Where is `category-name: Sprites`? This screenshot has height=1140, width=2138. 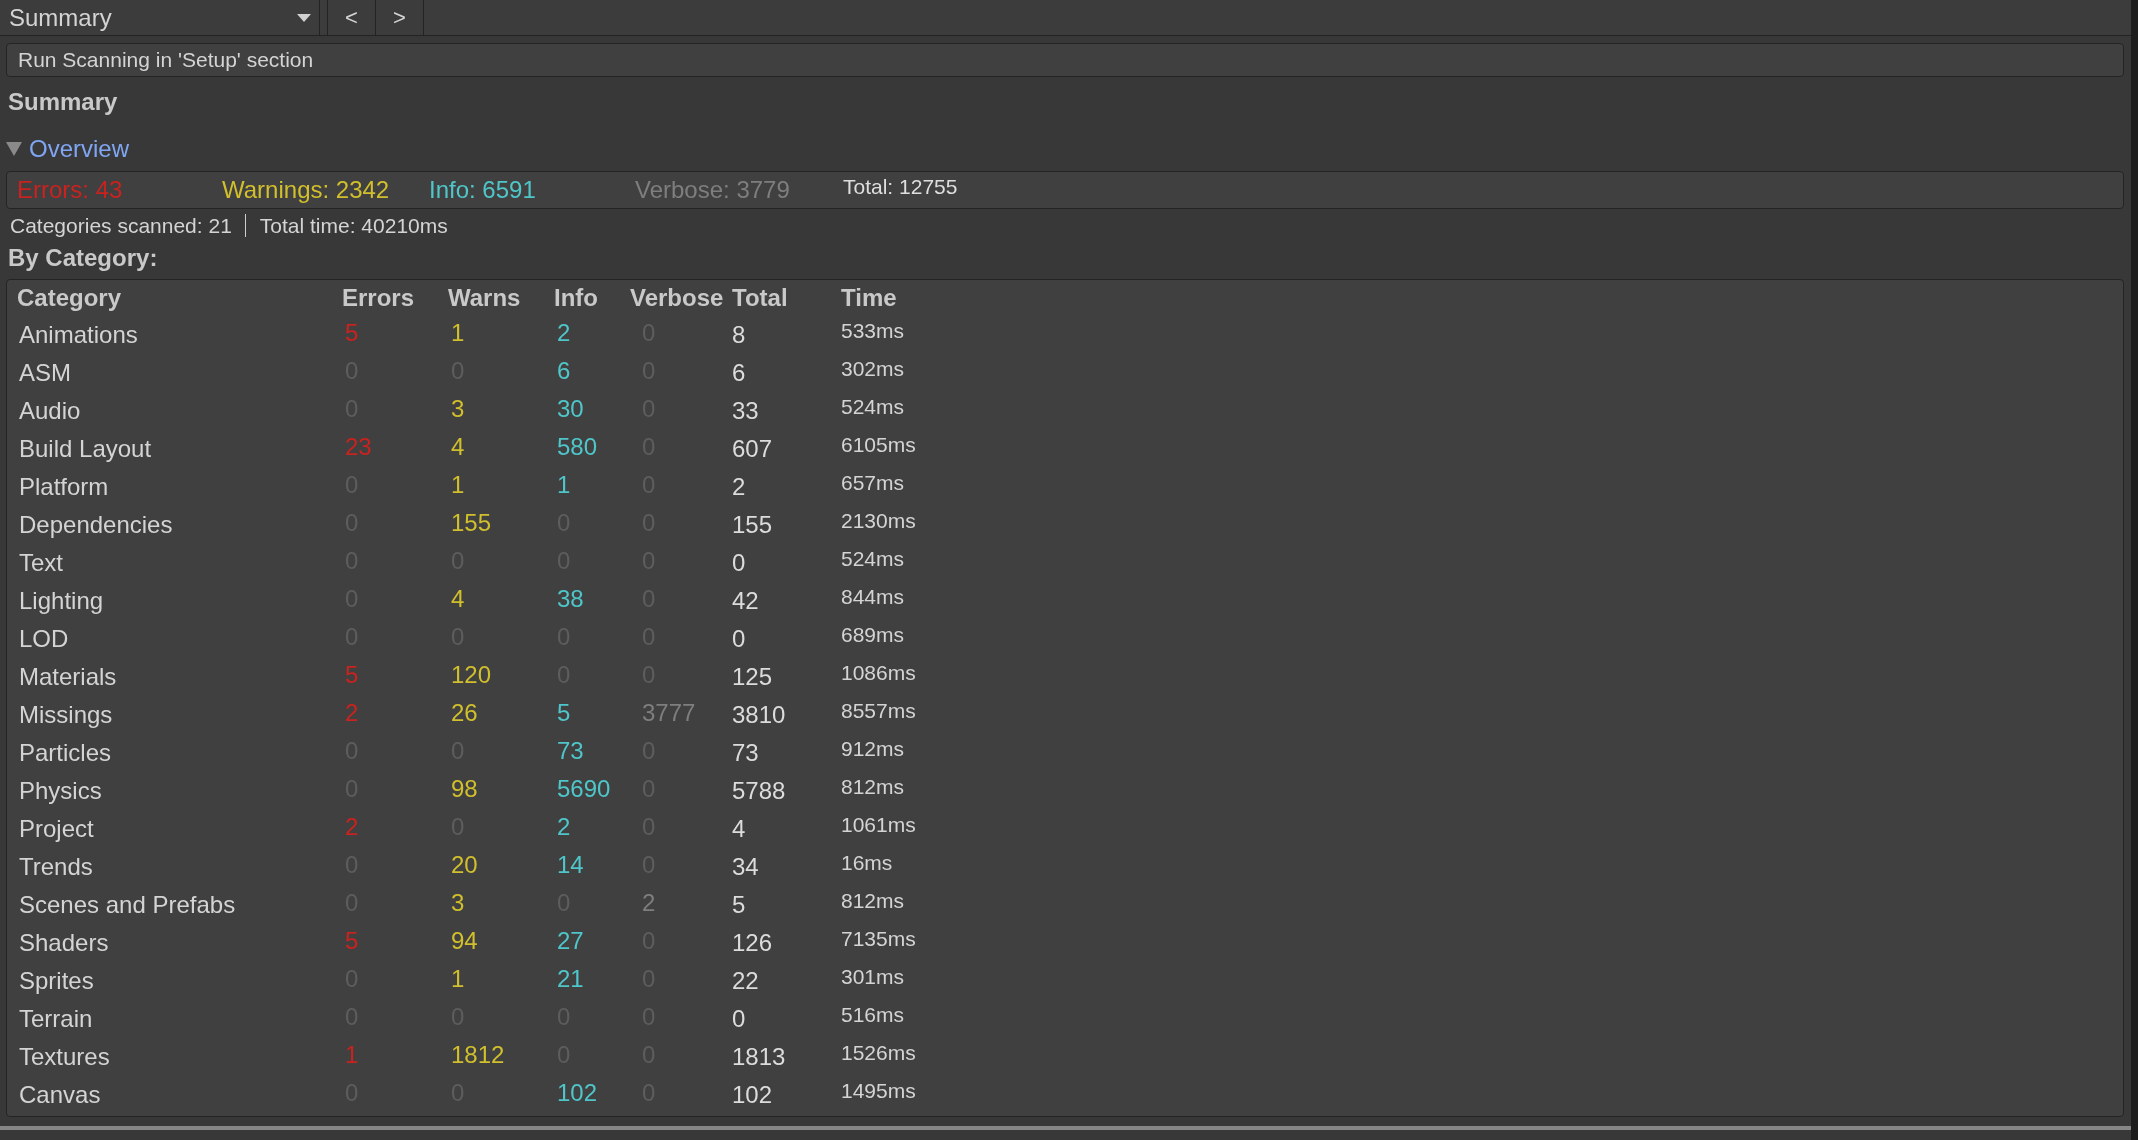
category-name: Sprites is located at coordinates (56, 981).